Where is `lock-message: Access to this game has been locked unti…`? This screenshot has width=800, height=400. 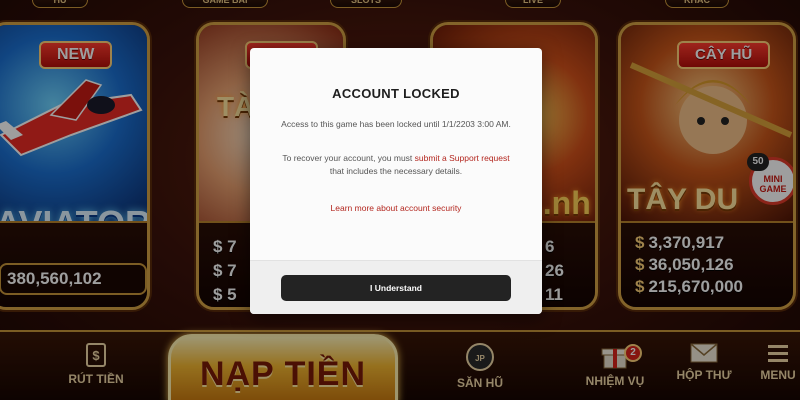 lock-message: Access to this game has been locked unti… is located at coordinates (396, 124).